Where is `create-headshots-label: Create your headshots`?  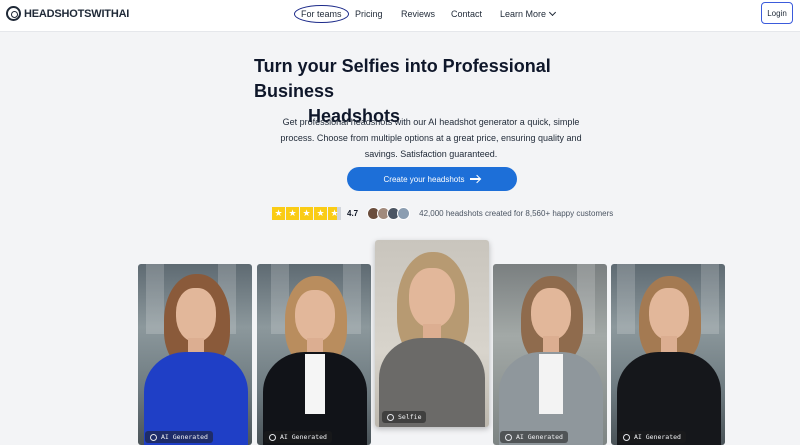 create-headshots-label: Create your headshots is located at coordinates (424, 179).